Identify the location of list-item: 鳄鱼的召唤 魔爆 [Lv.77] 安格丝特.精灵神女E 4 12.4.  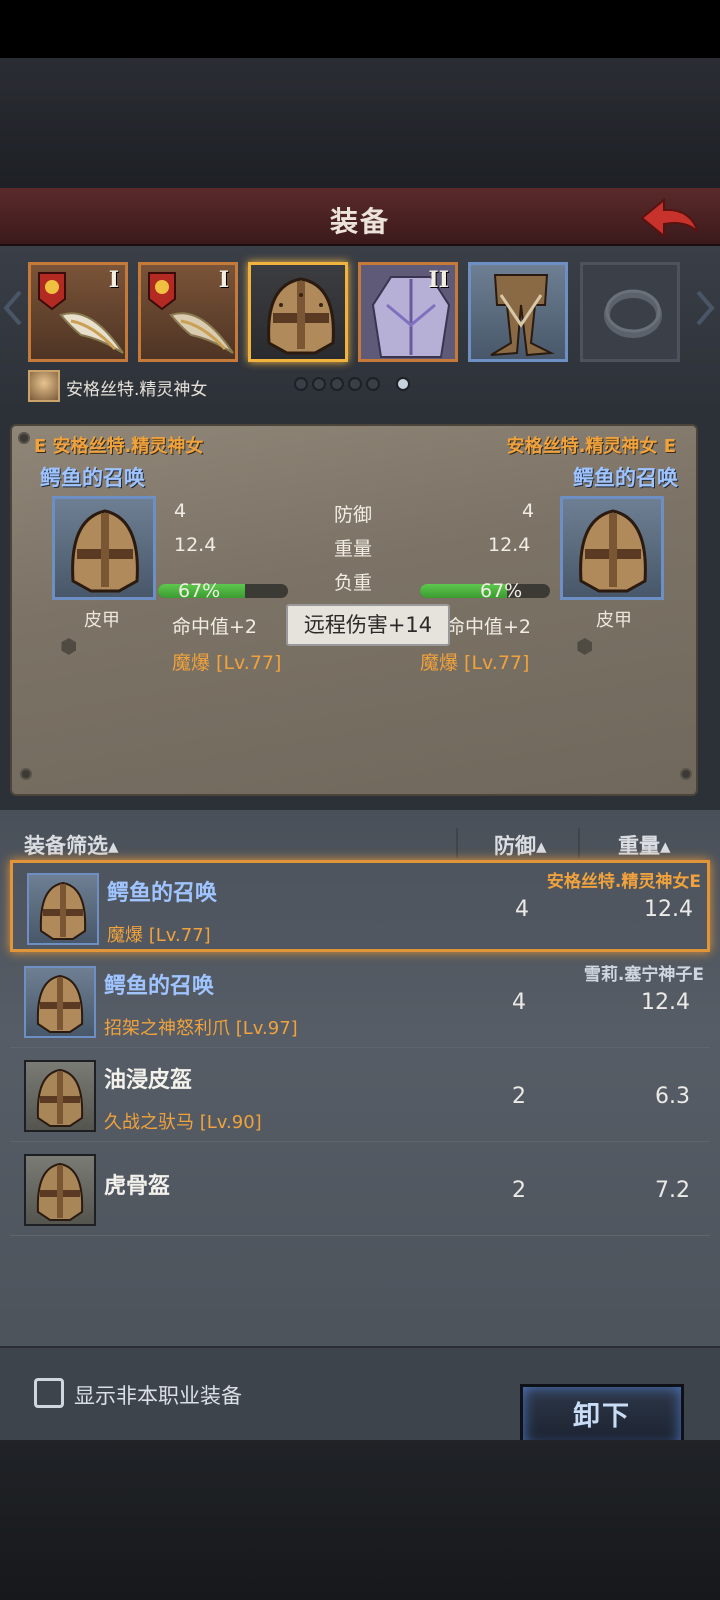
(360, 906).